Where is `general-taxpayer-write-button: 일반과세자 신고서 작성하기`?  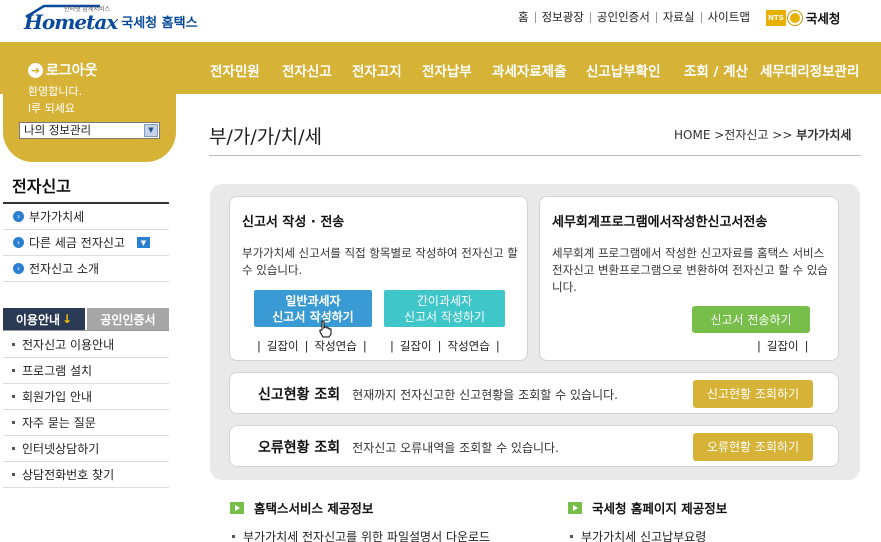 general-taxpayer-write-button: 일반과세자 신고서 작성하기 is located at coordinates (313, 308).